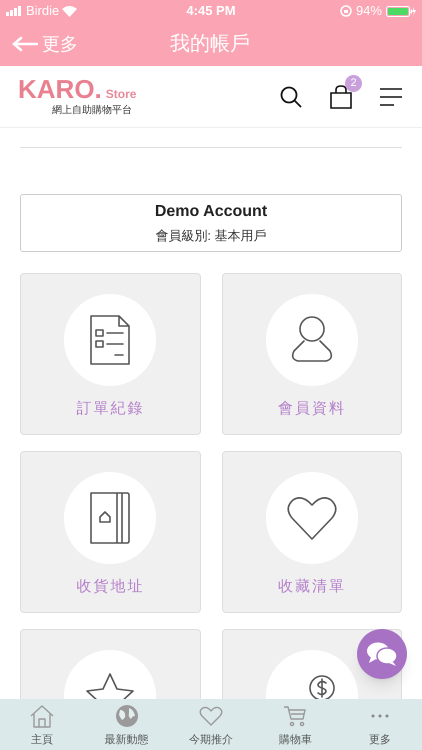 The image size is (422, 750). Describe the element at coordinates (25, 44) in the screenshot. I see `back-arrow-icon` at that location.